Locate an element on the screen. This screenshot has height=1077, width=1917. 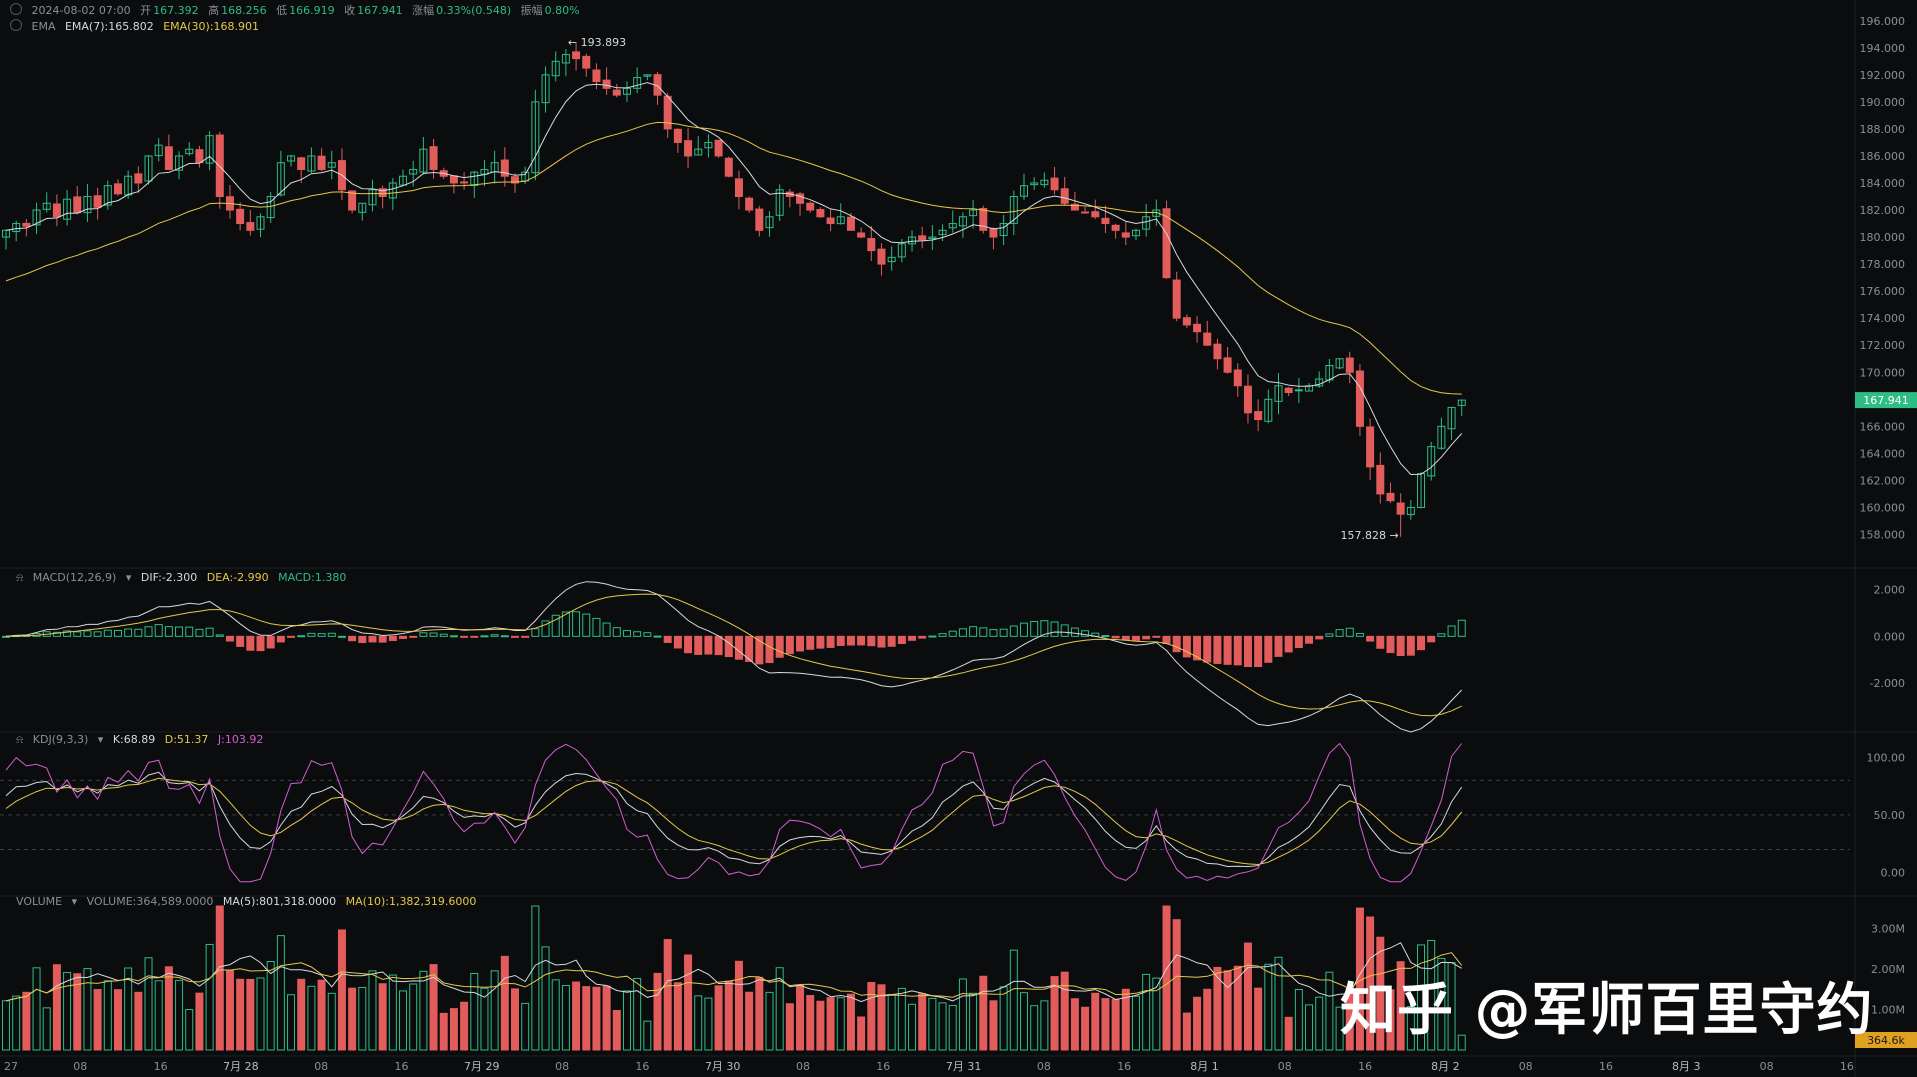
ema-name: EMA is located at coordinates (44, 26).